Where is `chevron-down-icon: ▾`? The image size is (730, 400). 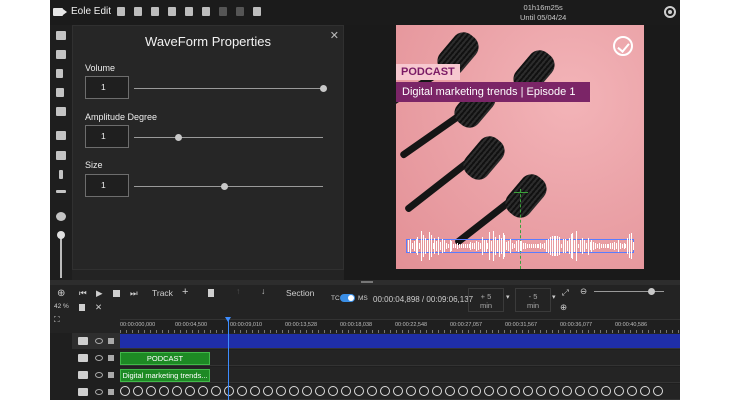 chevron-down-icon: ▾ is located at coordinates (508, 297).